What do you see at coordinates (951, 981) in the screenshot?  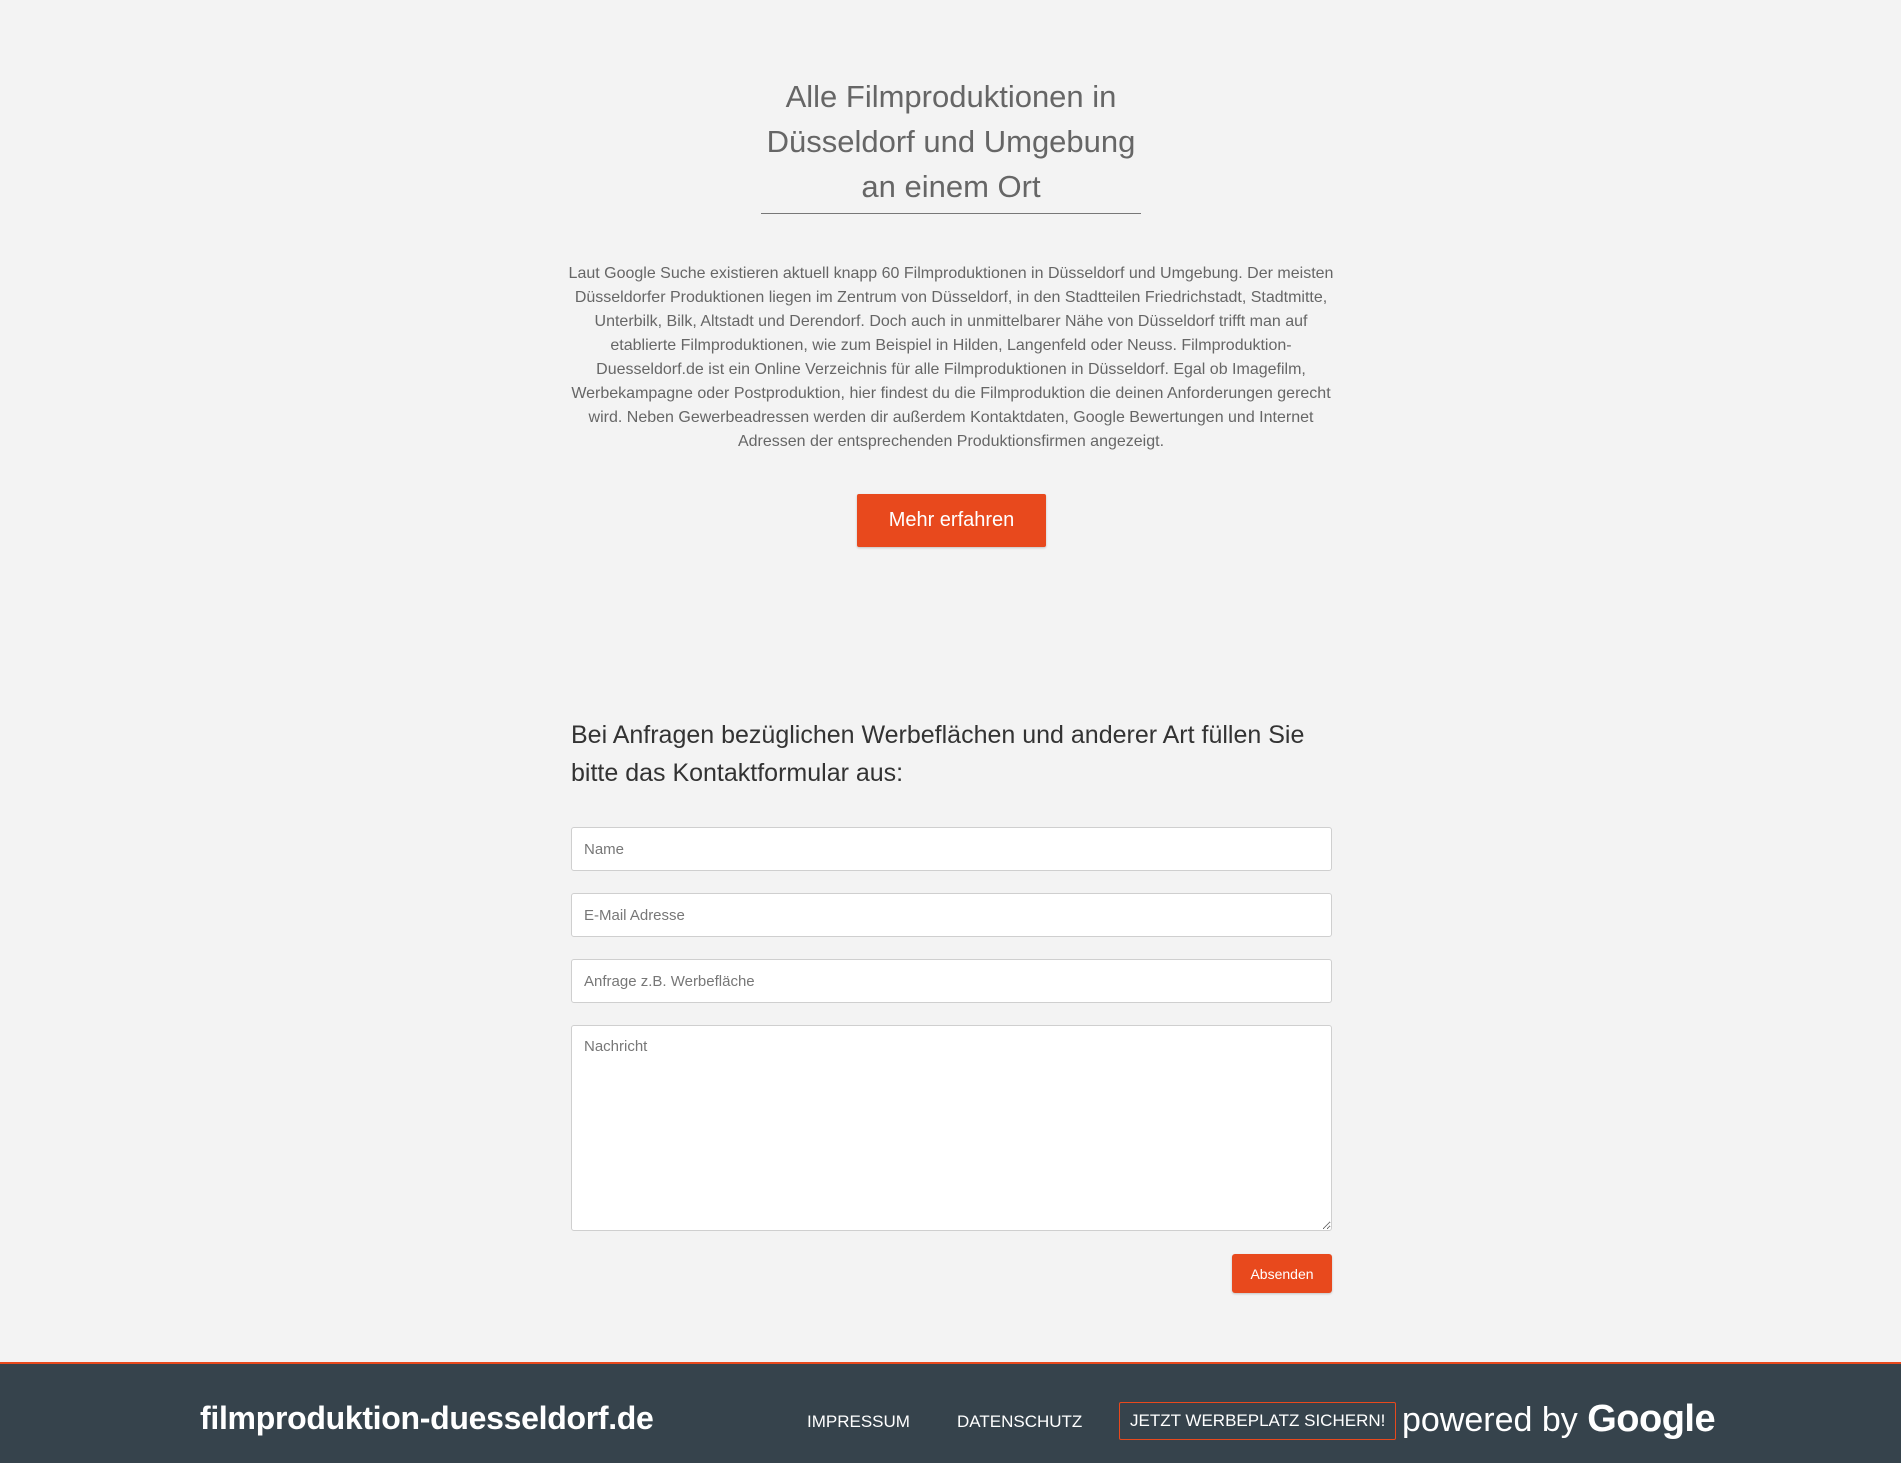 I see `subject-field` at bounding box center [951, 981].